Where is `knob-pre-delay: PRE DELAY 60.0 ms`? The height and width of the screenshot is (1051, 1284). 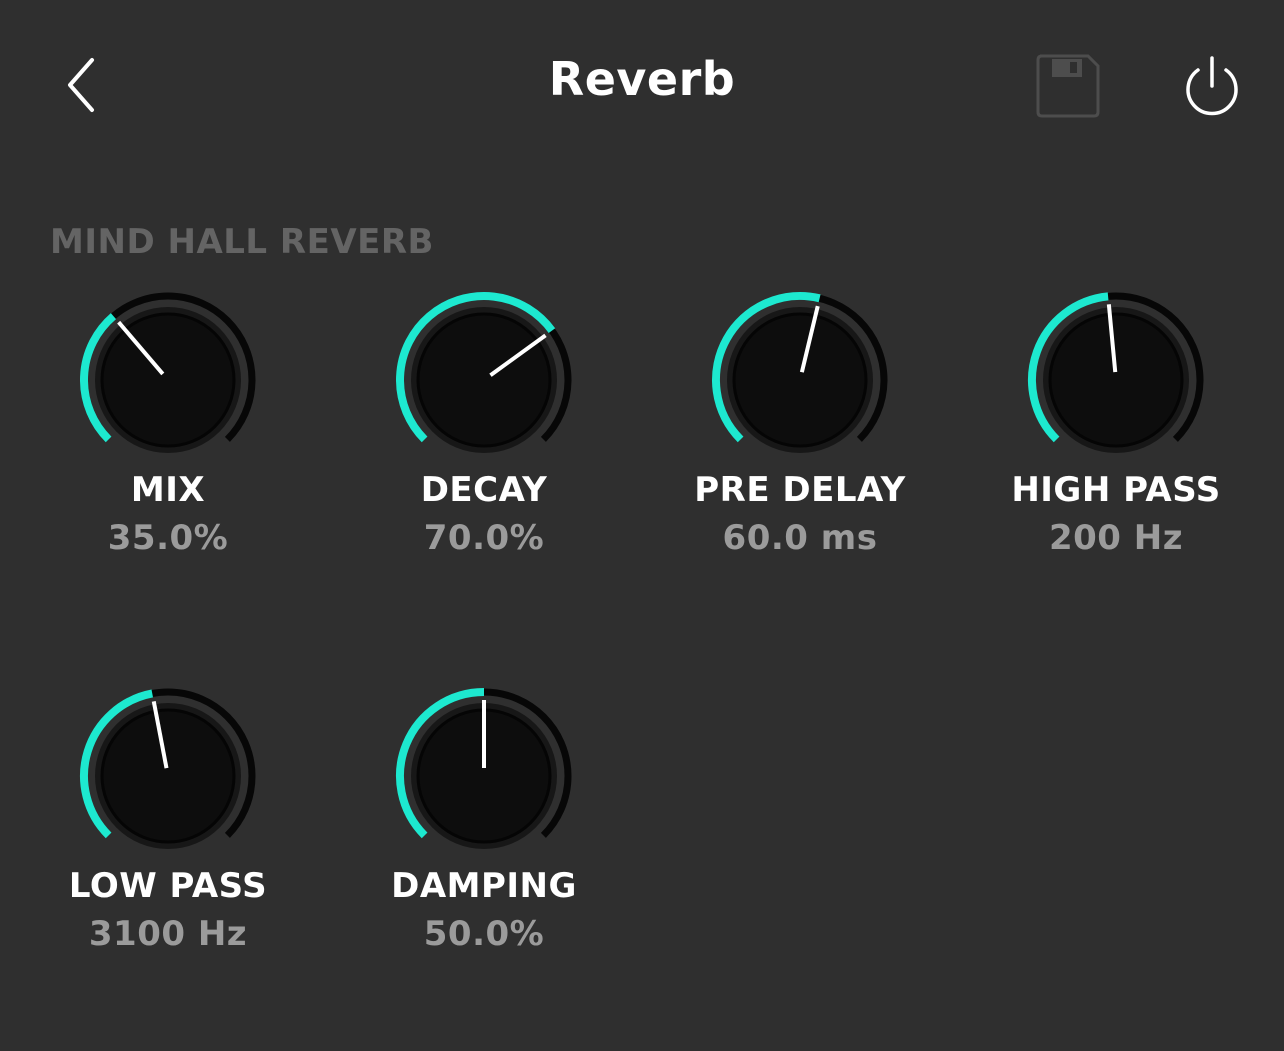 knob-pre-delay: PRE DELAY 60.0 ms is located at coordinates (800, 424).